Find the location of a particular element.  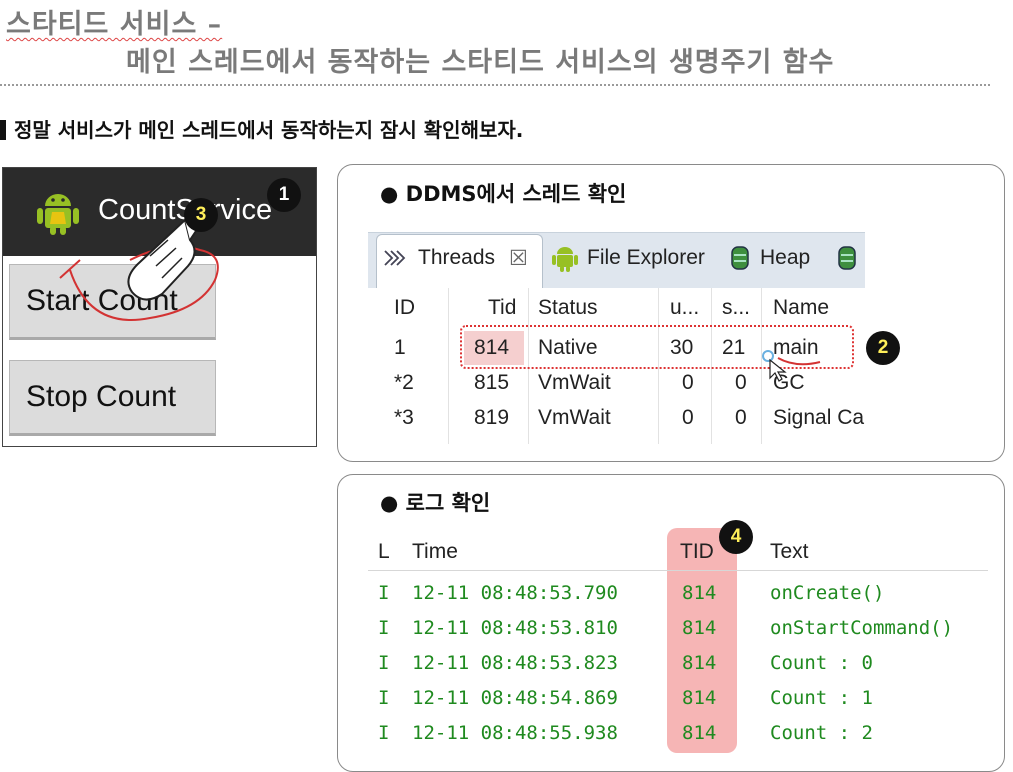

log-text: Count : 0 is located at coordinates (821, 663).